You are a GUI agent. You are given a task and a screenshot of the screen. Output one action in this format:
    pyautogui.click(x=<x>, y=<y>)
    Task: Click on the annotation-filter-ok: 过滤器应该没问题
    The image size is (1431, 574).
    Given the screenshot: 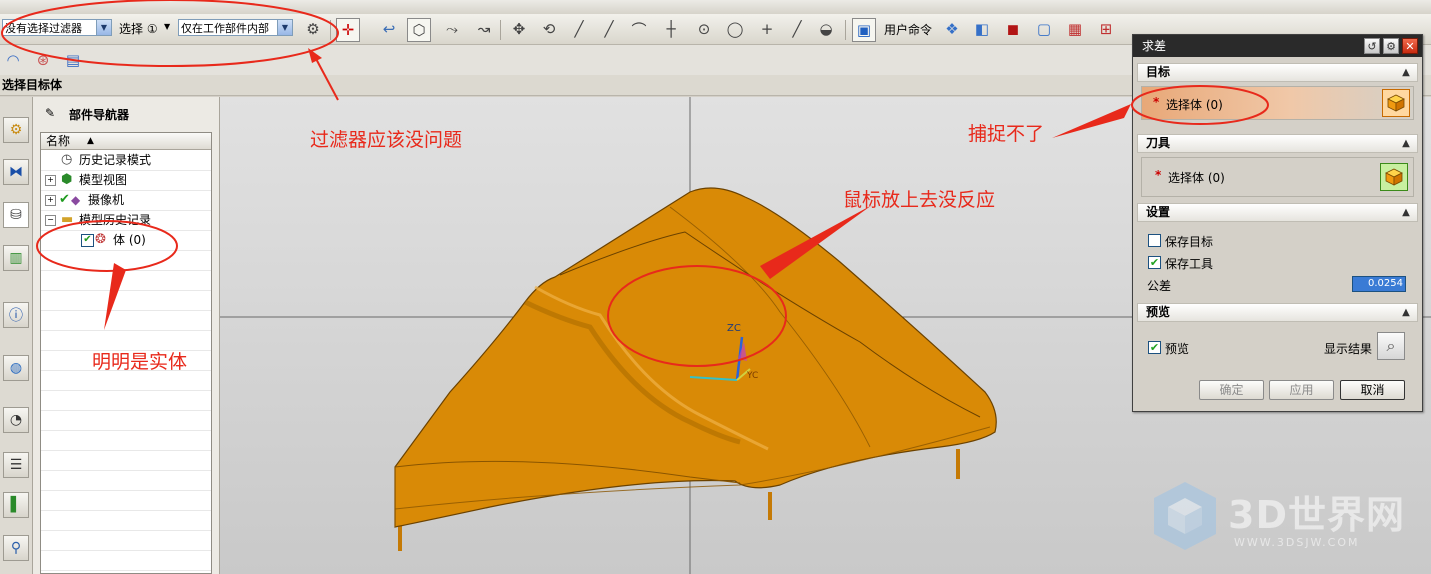 What is the action you would take?
    pyautogui.click(x=386, y=140)
    